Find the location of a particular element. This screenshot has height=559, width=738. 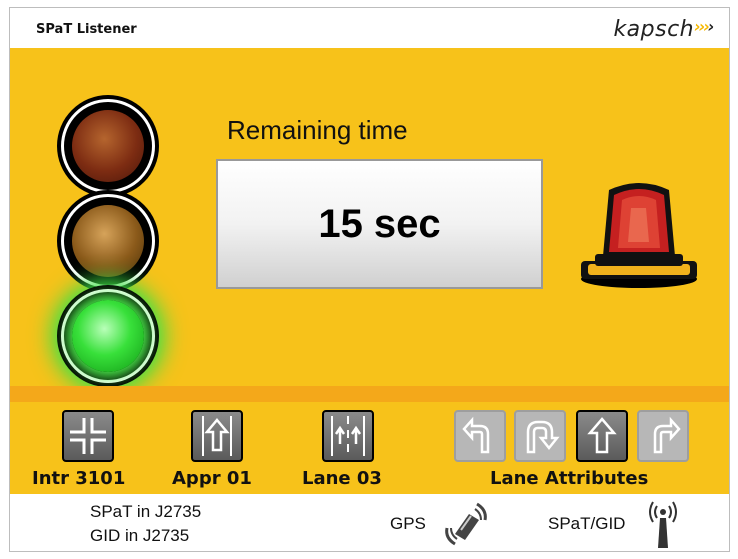

amber-lens is located at coordinates (108, 241).